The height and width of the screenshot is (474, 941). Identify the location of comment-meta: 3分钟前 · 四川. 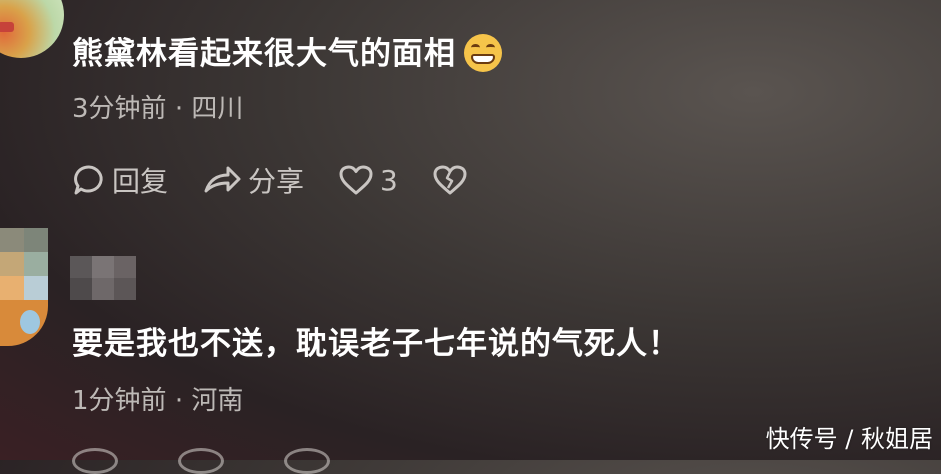
(157, 106).